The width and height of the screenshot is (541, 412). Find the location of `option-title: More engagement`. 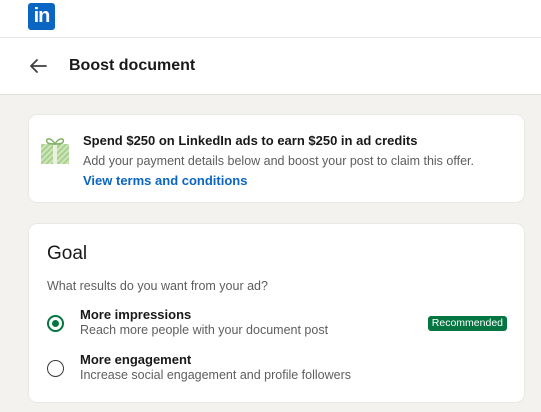

option-title: More engagement is located at coordinates (136, 359).